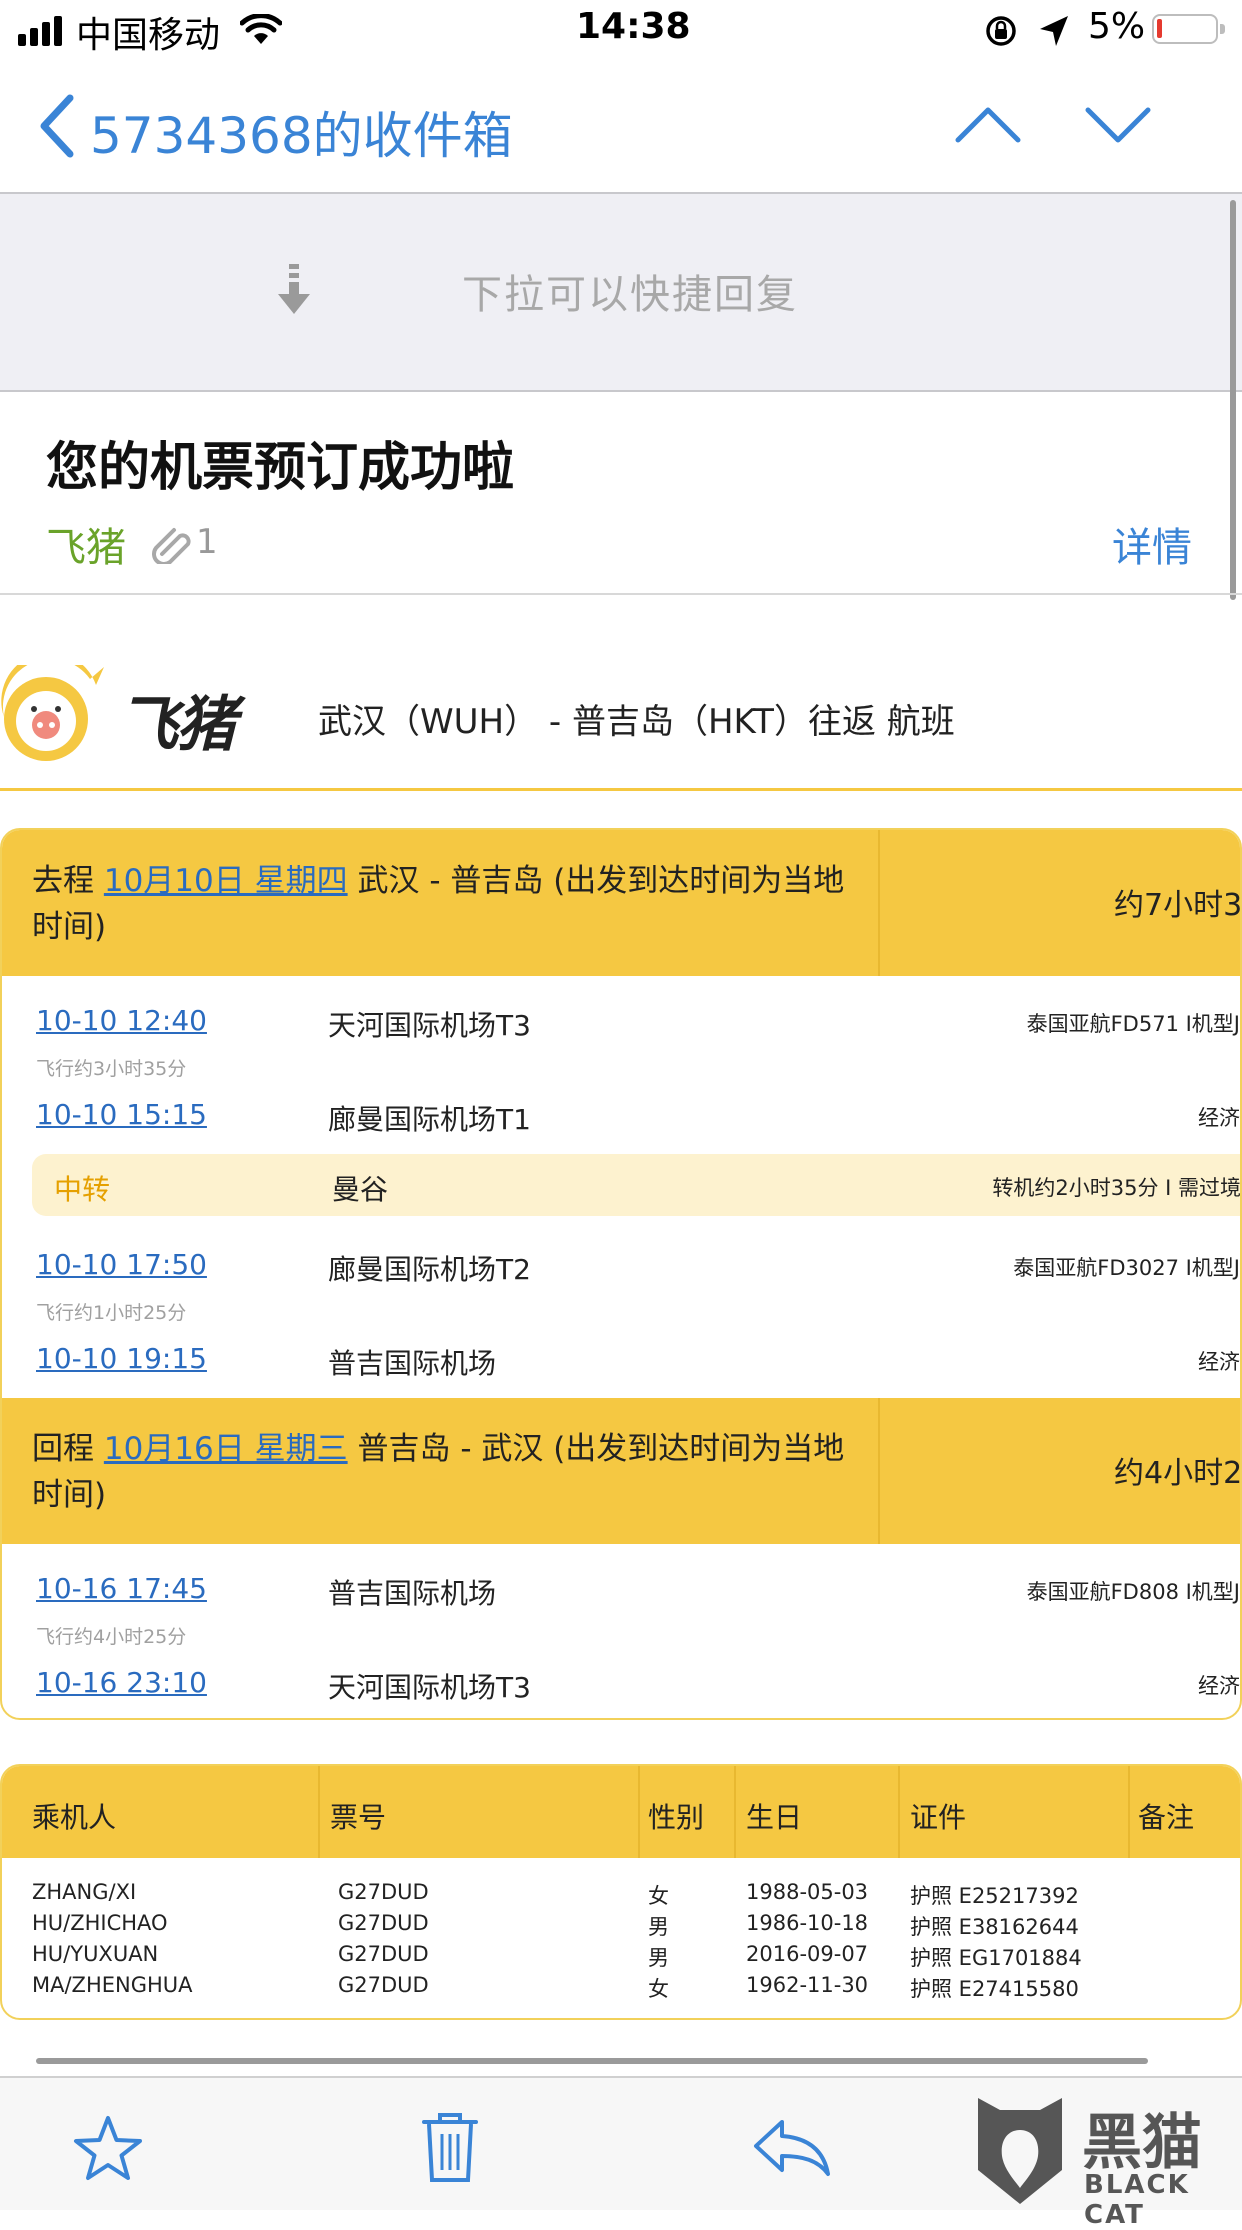 Image resolution: width=1242 pixels, height=2230 pixels. Describe the element at coordinates (358, 1817) in the screenshot. I see `column-header: 票号` at that location.